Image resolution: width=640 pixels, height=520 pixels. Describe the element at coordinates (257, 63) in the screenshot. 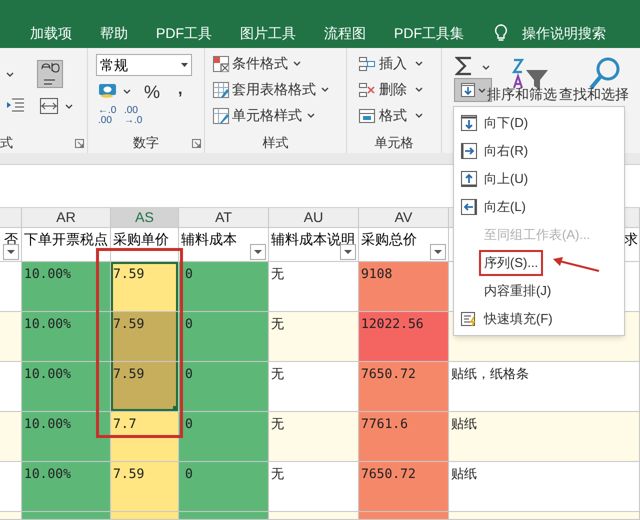

I see `ribbon-button: 条件格式` at that location.